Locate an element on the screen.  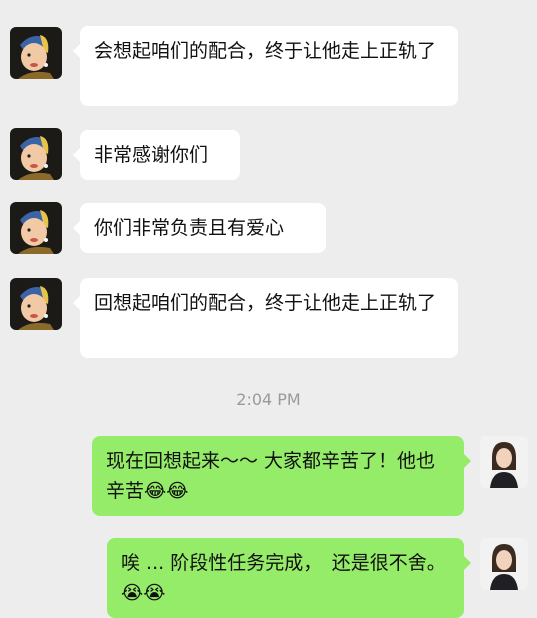
message-timestamp: 2:04 PM is located at coordinates (268, 399).